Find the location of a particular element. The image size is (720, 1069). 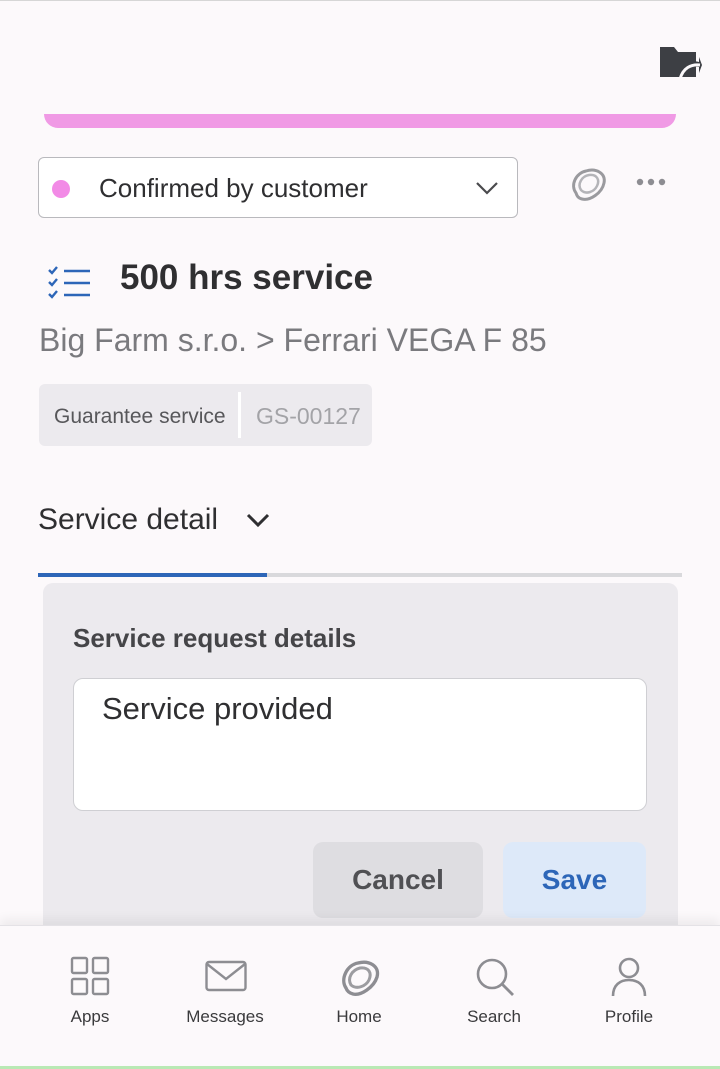

breadcrumb: Big Farm s.r.o. > Ferrari VEGA F 85 is located at coordinates (293, 340).